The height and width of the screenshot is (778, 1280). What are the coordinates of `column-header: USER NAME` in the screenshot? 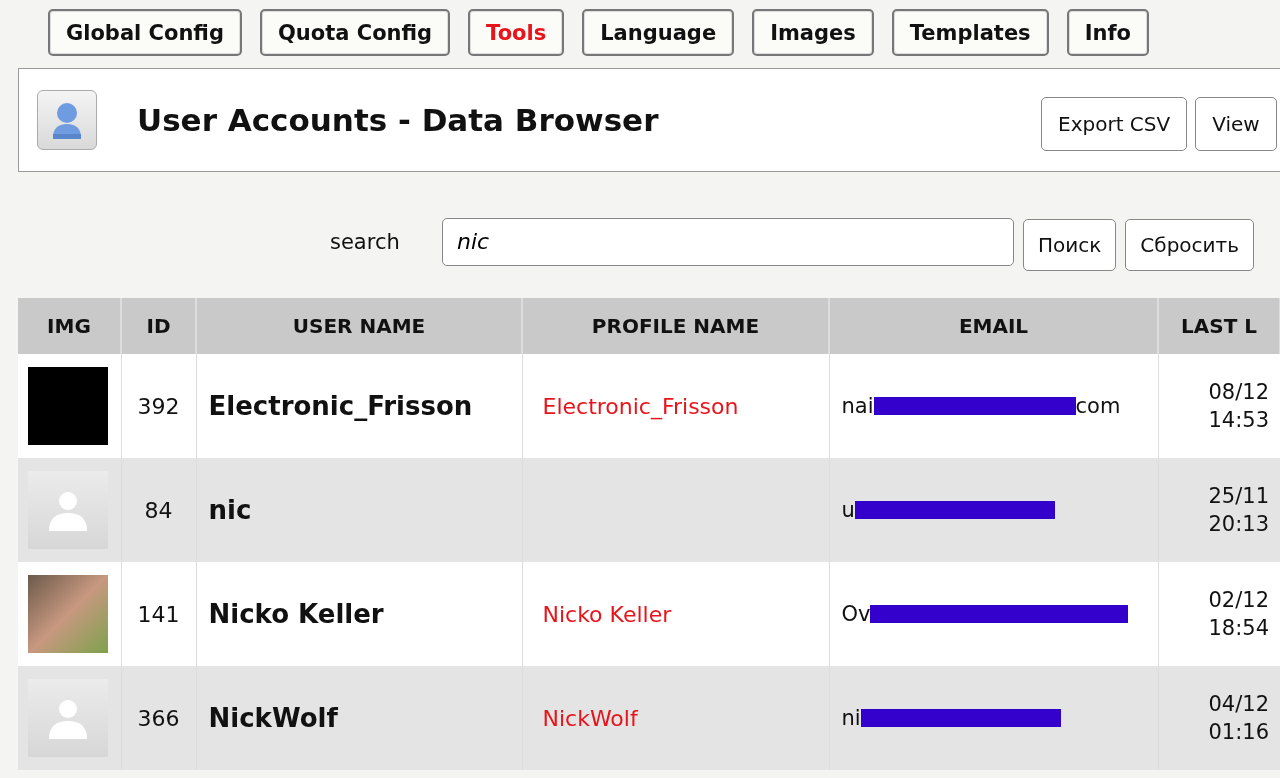 It's located at (359, 326).